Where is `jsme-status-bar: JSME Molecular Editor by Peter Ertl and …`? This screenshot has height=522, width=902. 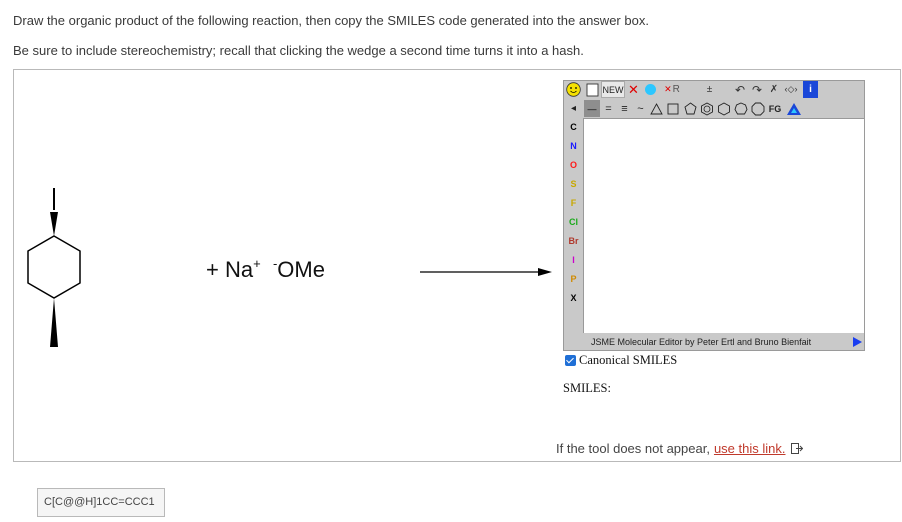 jsme-status-bar: JSME Molecular Editor by Peter Ertl and … is located at coordinates (714, 342).